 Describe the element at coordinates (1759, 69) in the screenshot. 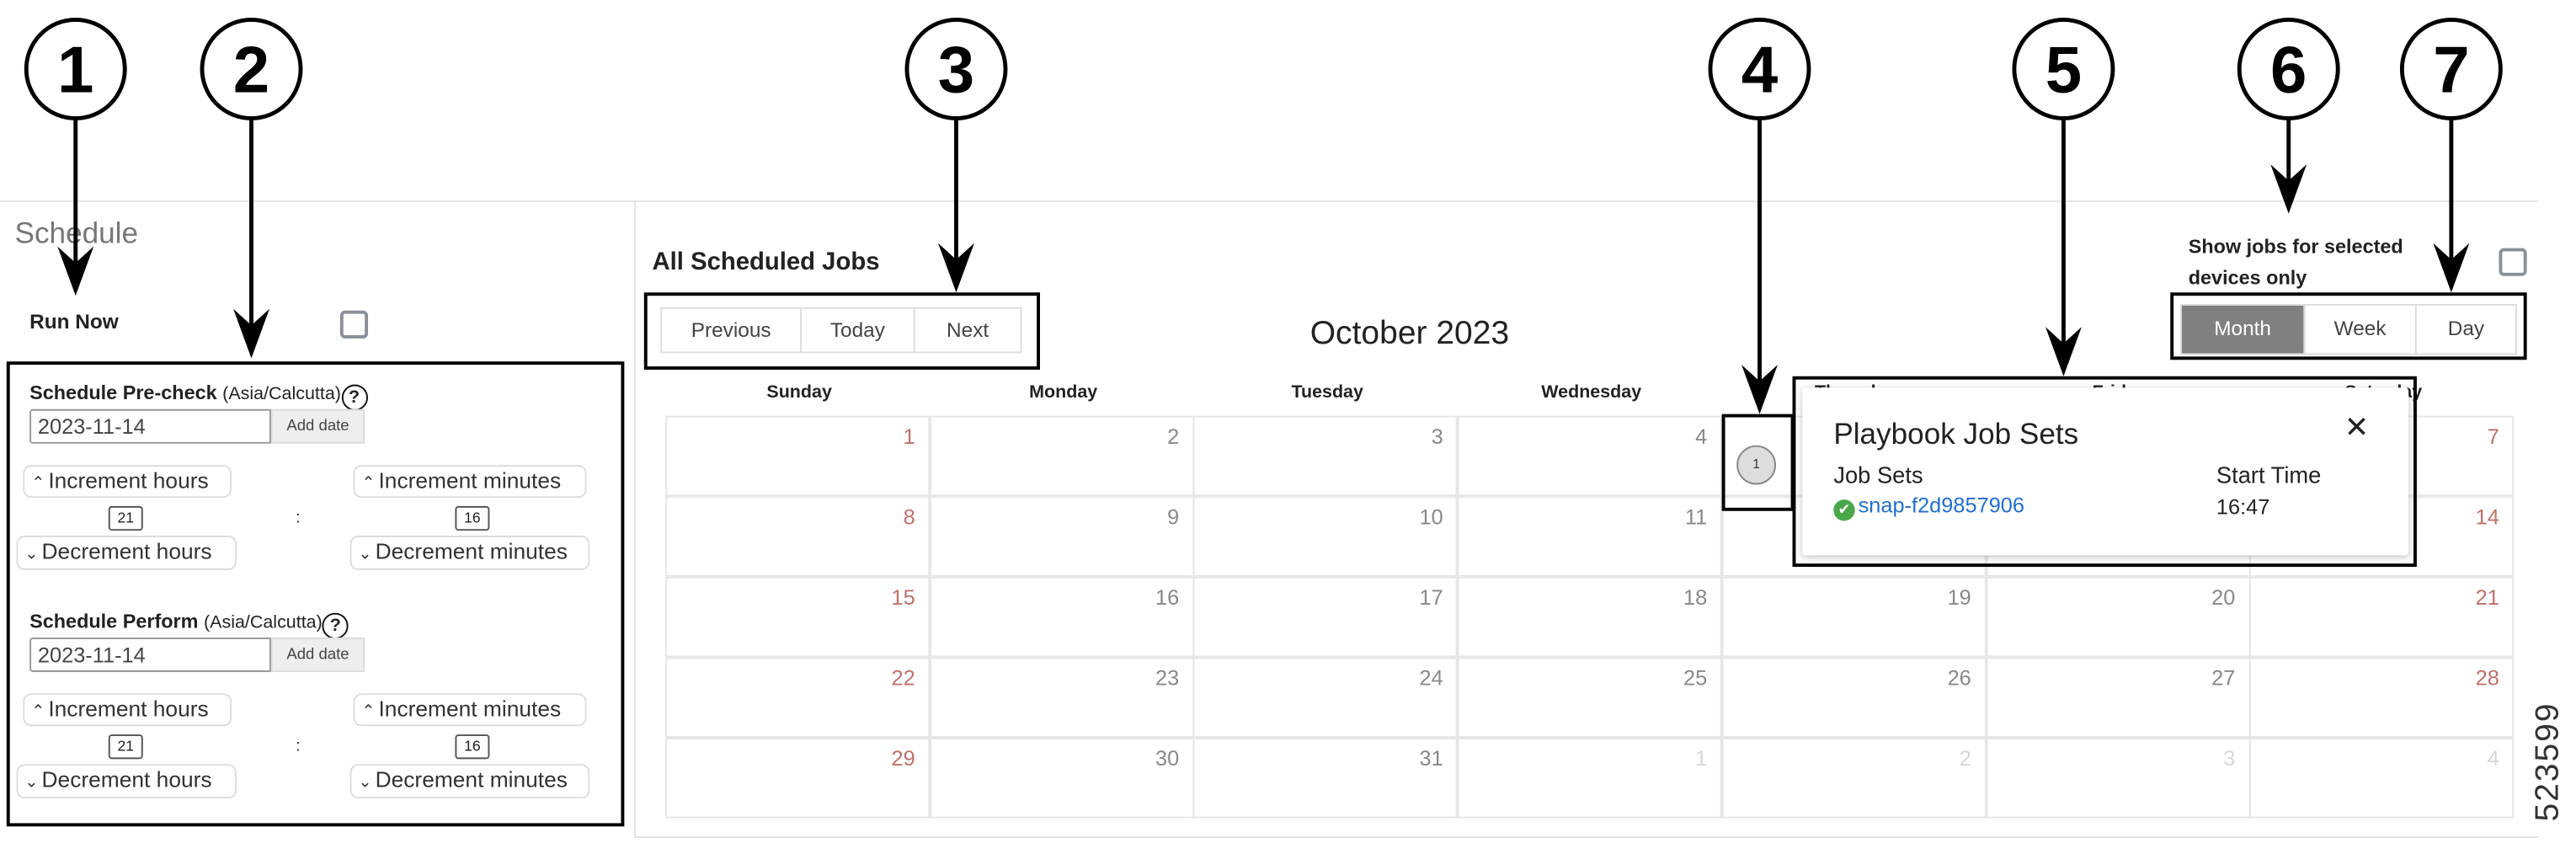

I see `callout-number: 4` at that location.